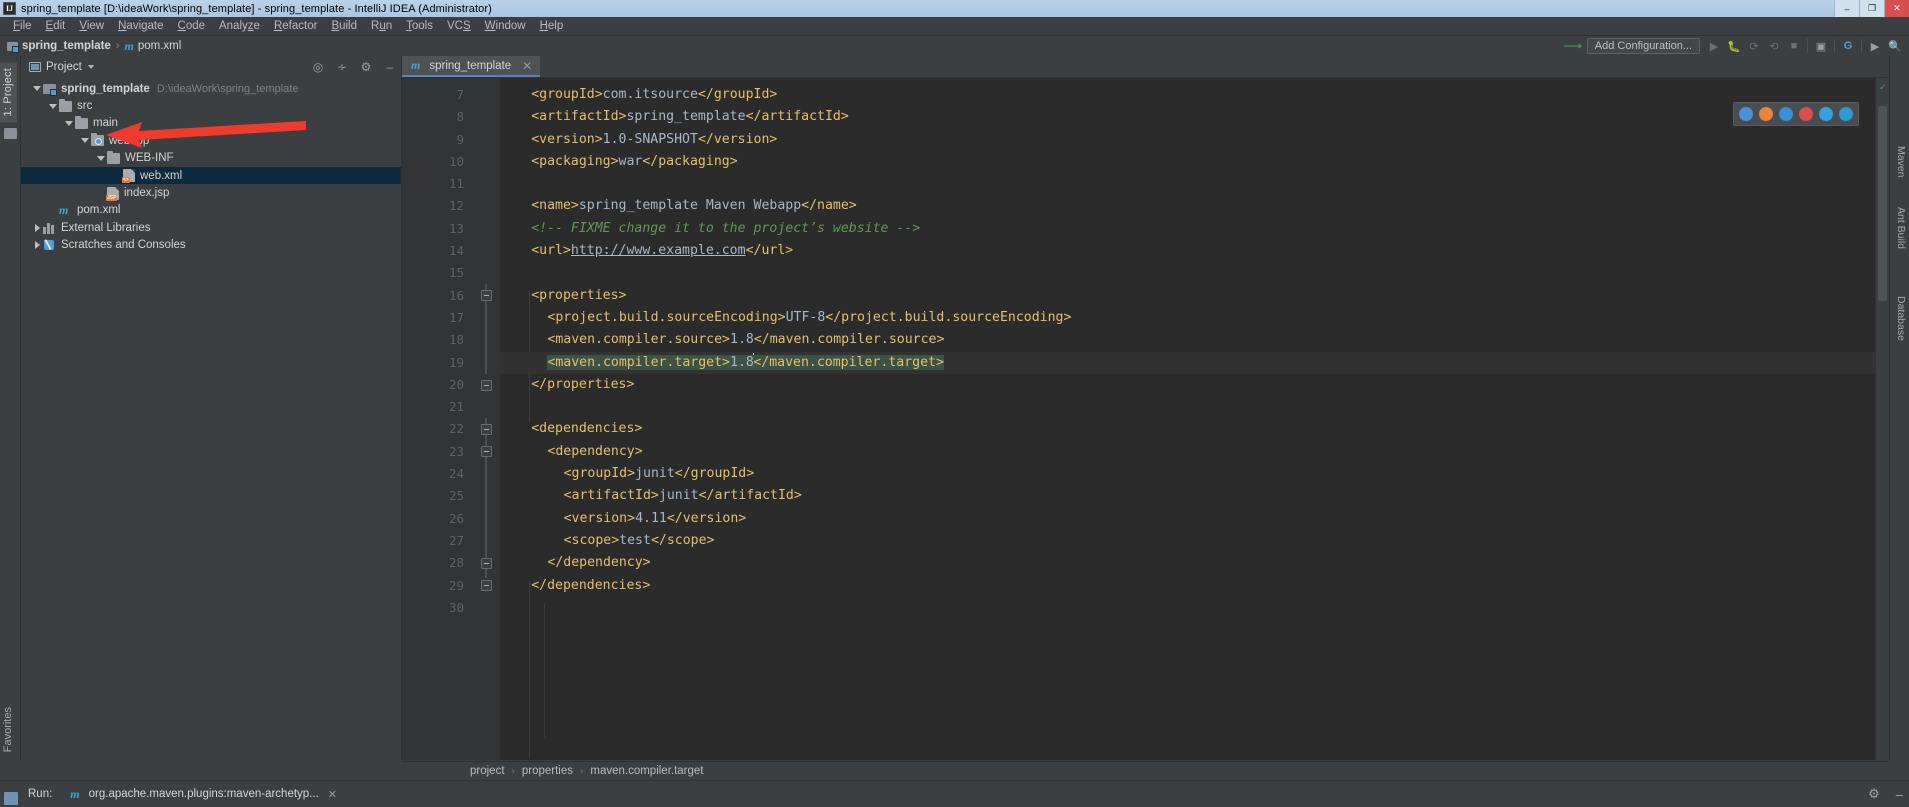 The image size is (1909, 807). What do you see at coordinates (1882, 203) in the screenshot?
I see `scrollbar-thumb` at bounding box center [1882, 203].